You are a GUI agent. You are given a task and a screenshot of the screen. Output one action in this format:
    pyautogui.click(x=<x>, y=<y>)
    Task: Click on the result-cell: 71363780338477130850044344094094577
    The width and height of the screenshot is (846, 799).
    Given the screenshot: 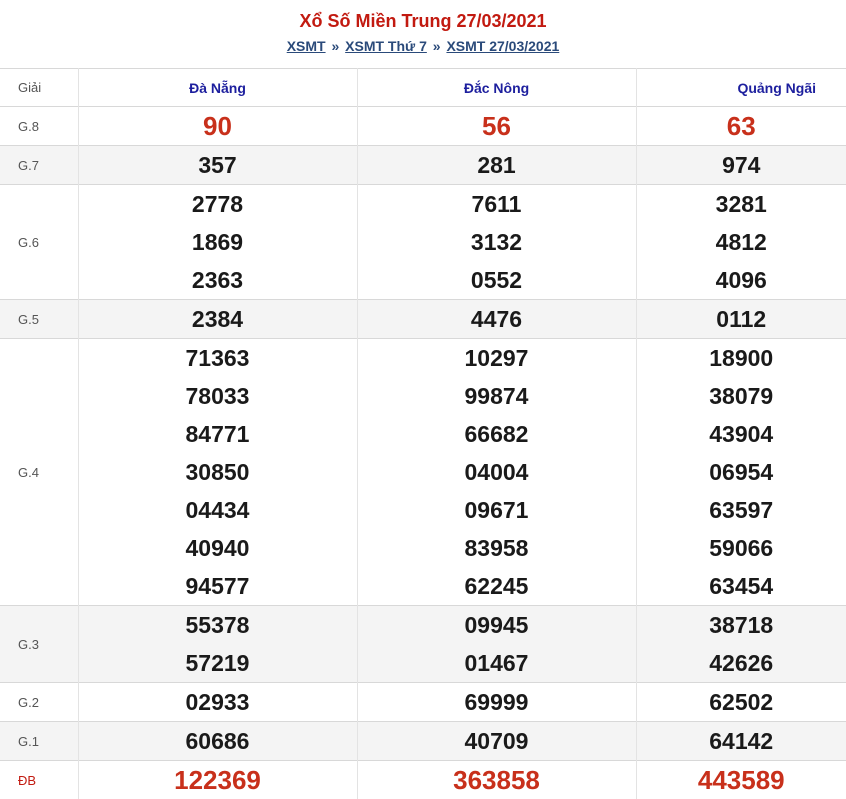 What is the action you would take?
    pyautogui.click(x=217, y=472)
    